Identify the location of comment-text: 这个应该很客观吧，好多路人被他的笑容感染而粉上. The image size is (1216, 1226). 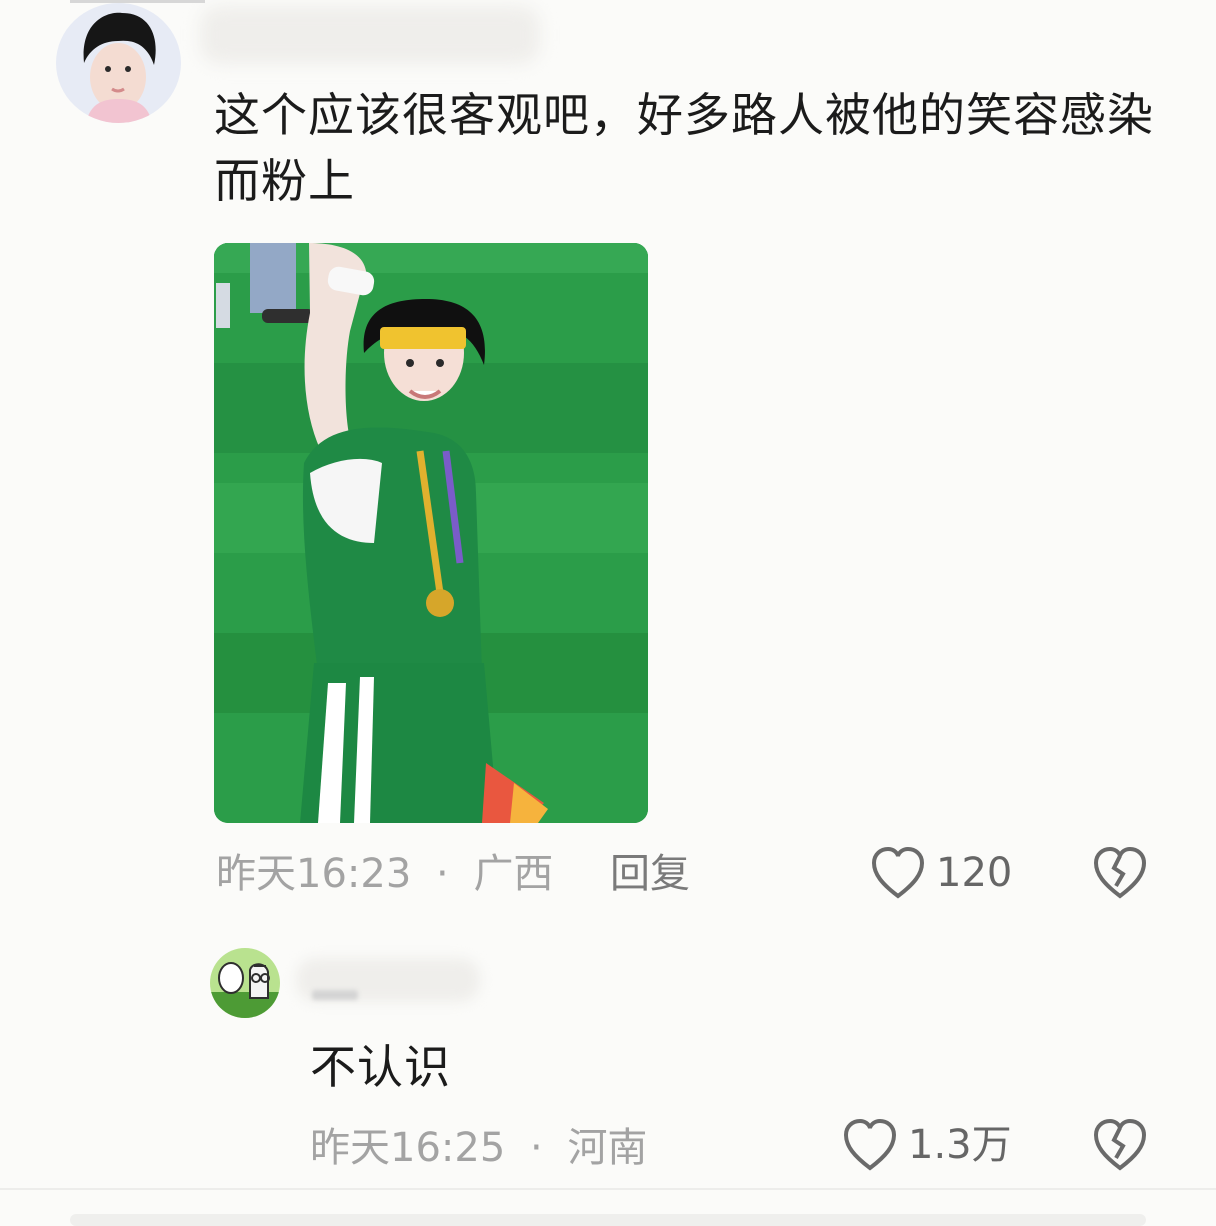
(684, 148).